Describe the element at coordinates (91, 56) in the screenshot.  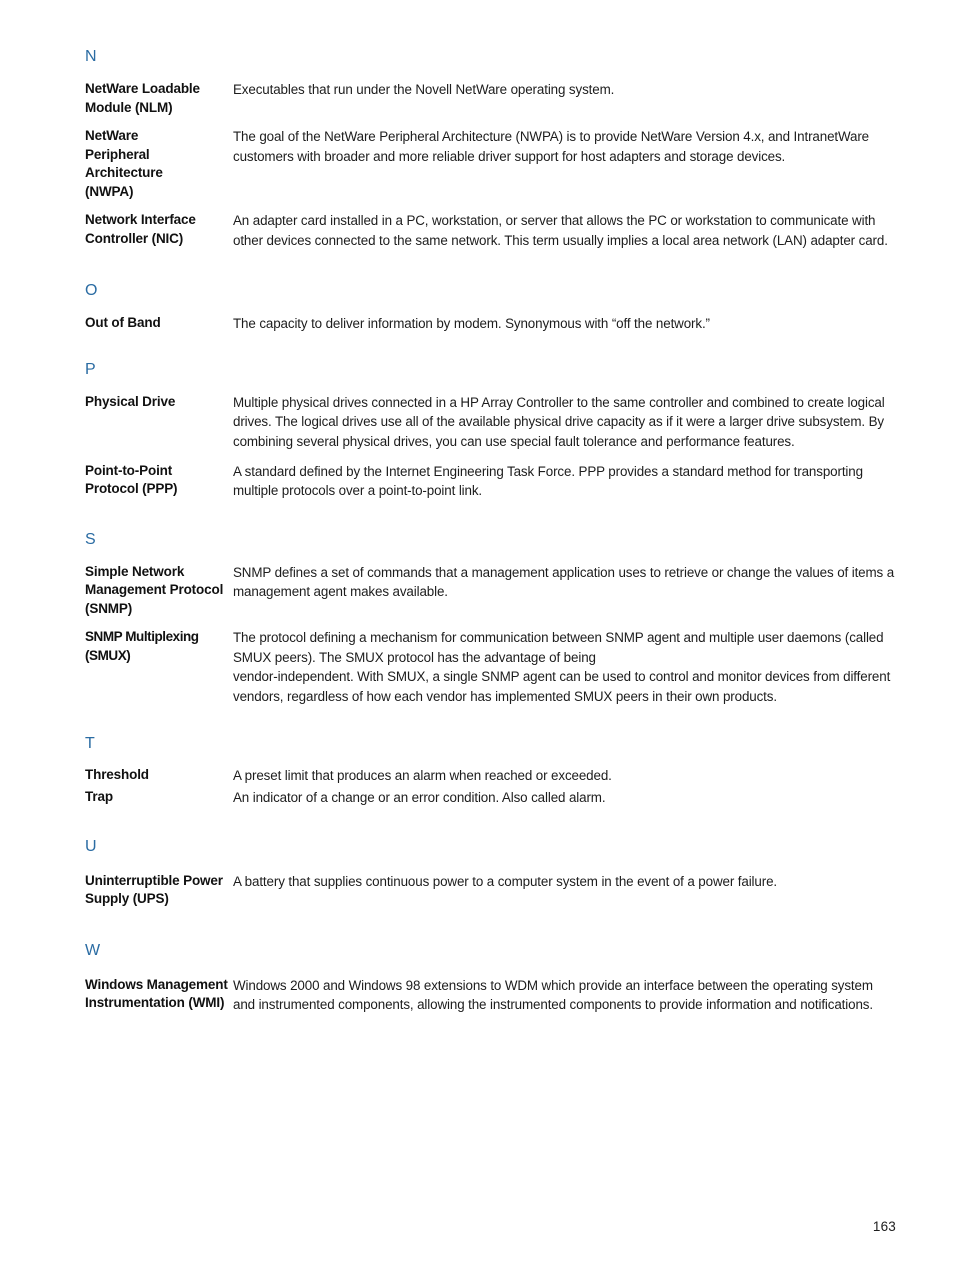
I see `letter-heading: N` at that location.